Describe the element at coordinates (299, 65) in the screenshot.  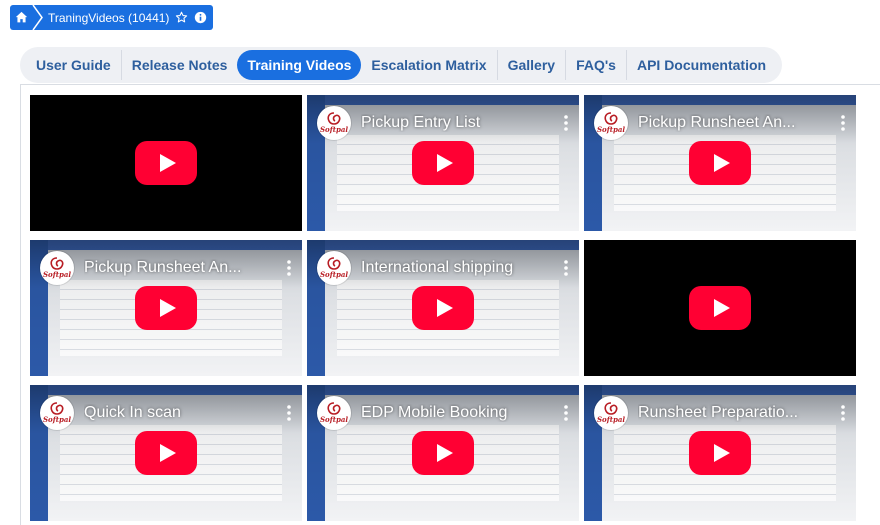
I see `tab-training-videos: Training Videos` at that location.